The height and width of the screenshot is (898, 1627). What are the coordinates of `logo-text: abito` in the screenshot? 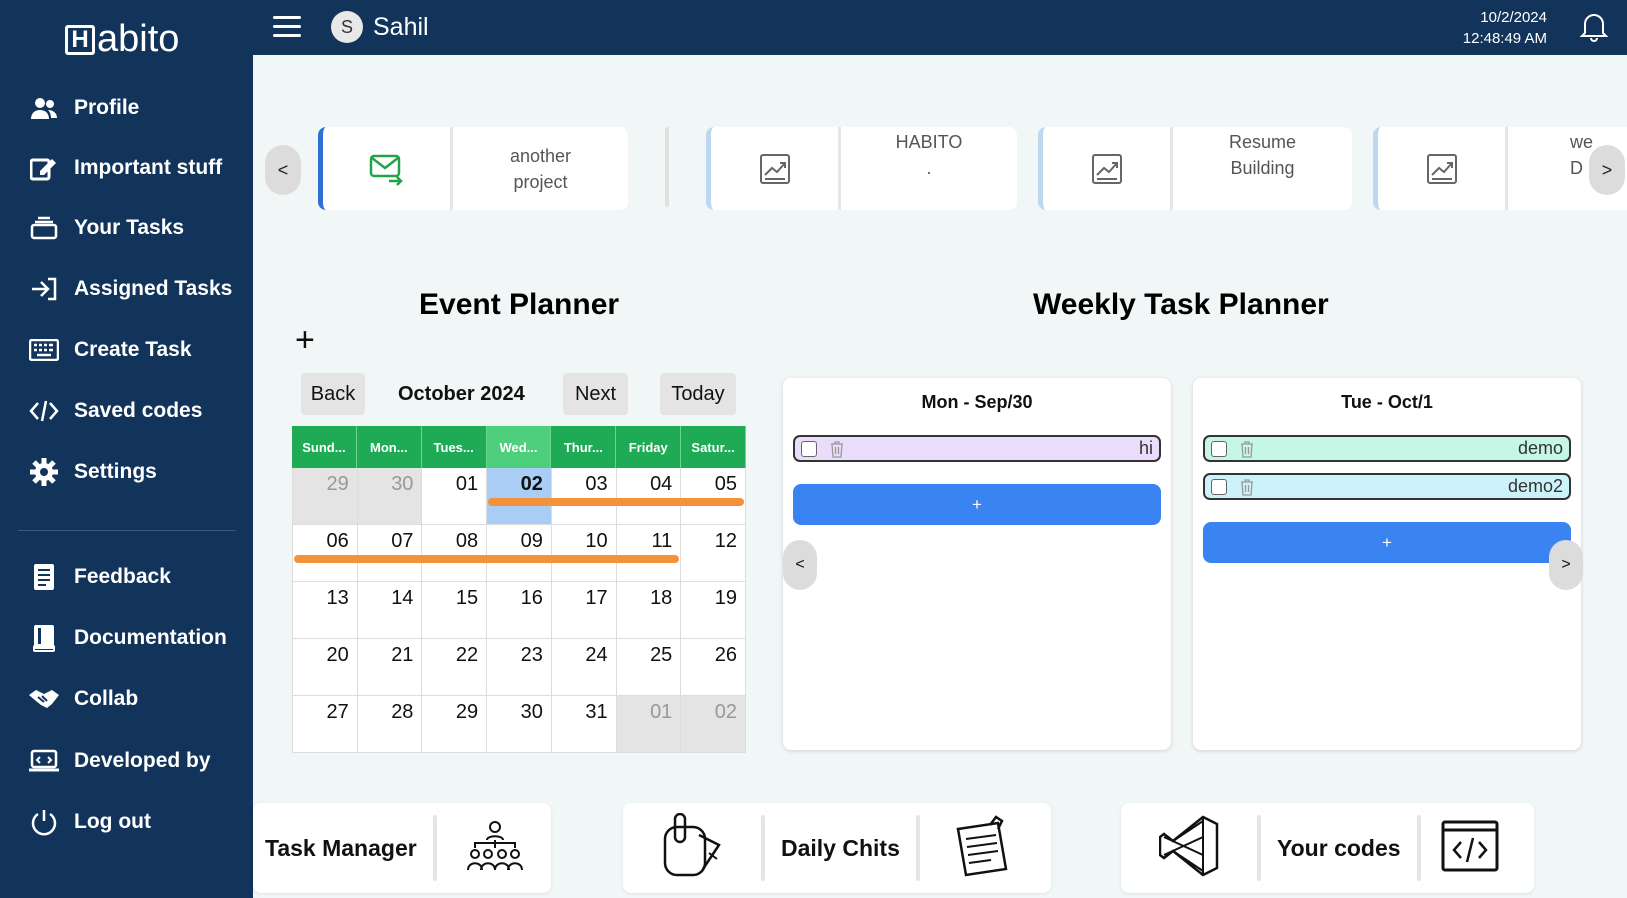 It's located at (138, 39).